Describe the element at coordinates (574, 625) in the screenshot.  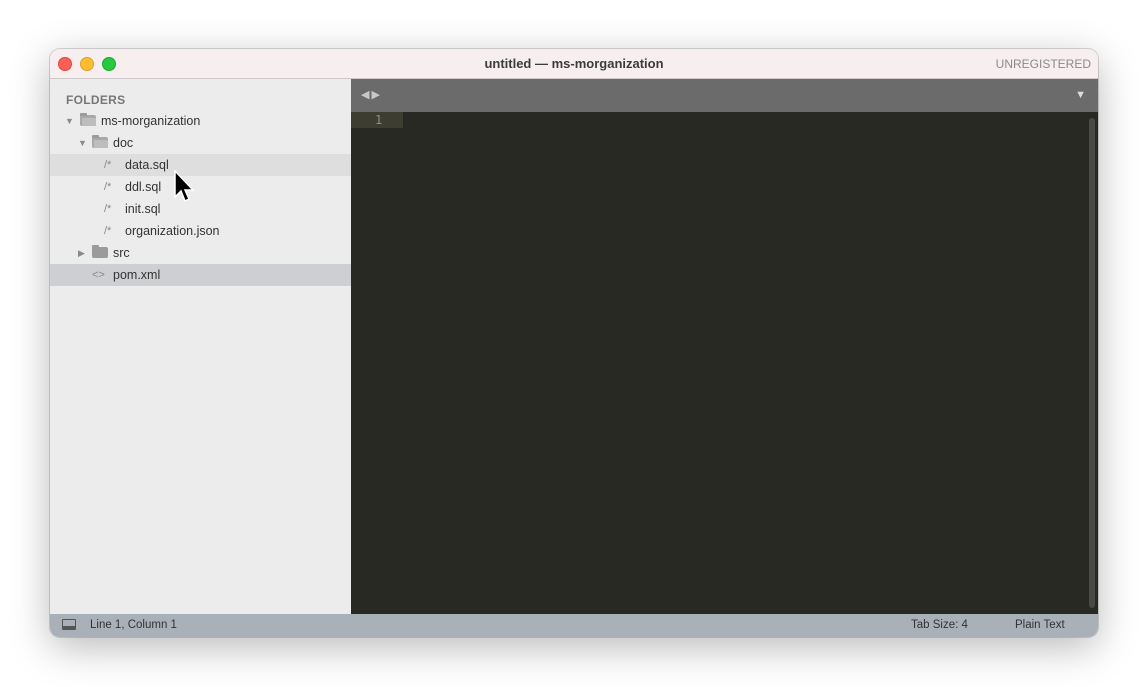
I see `status-bar: Line 1, Column 1 Tab Size: 4 Plain Text` at that location.